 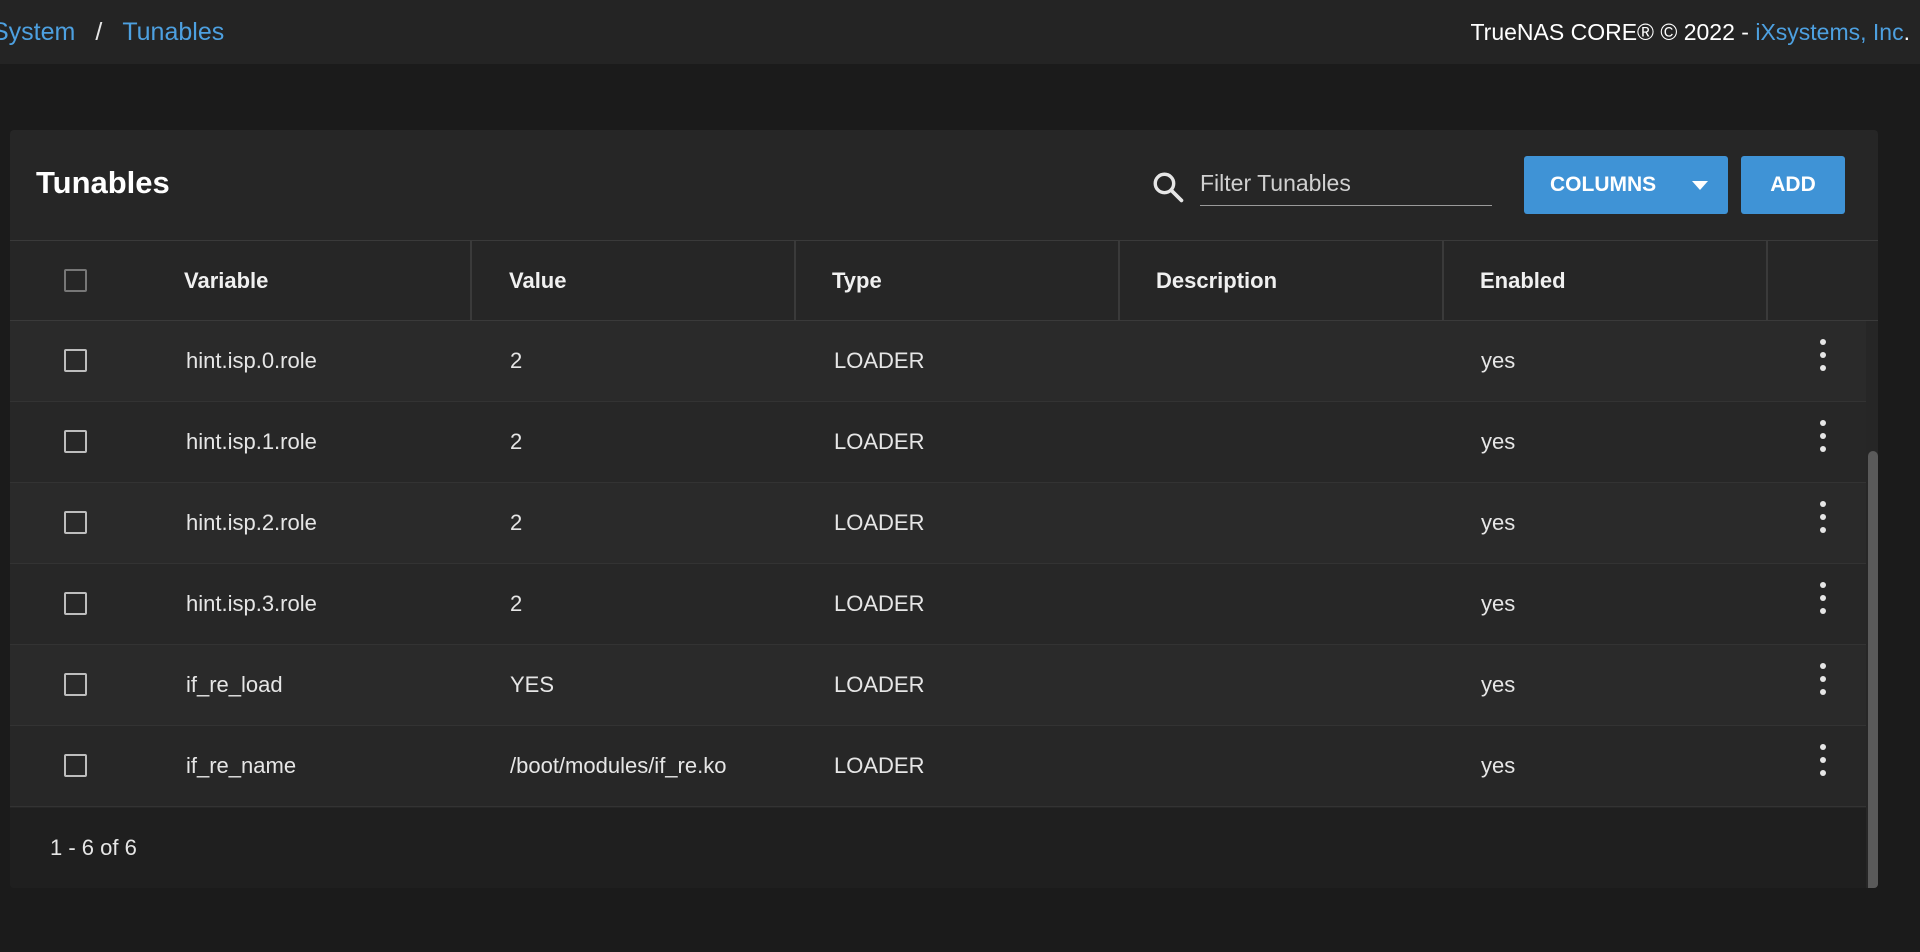 I want to click on select-all-checkbox, so click(x=75, y=280).